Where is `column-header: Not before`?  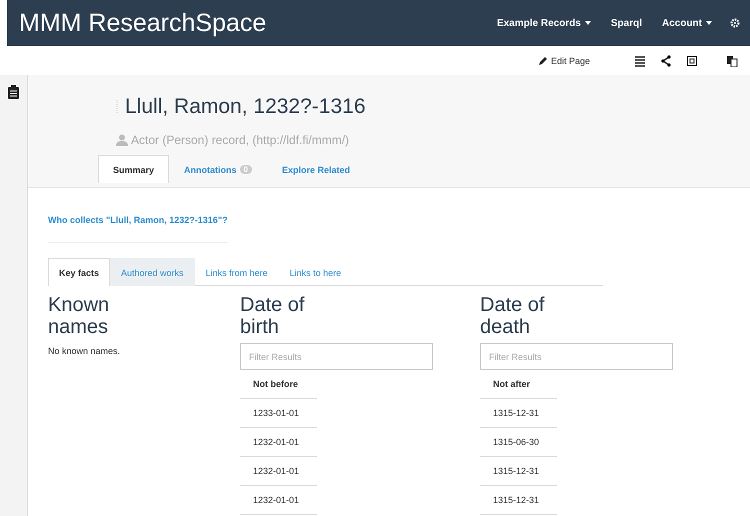 column-header: Not before is located at coordinates (278, 384).